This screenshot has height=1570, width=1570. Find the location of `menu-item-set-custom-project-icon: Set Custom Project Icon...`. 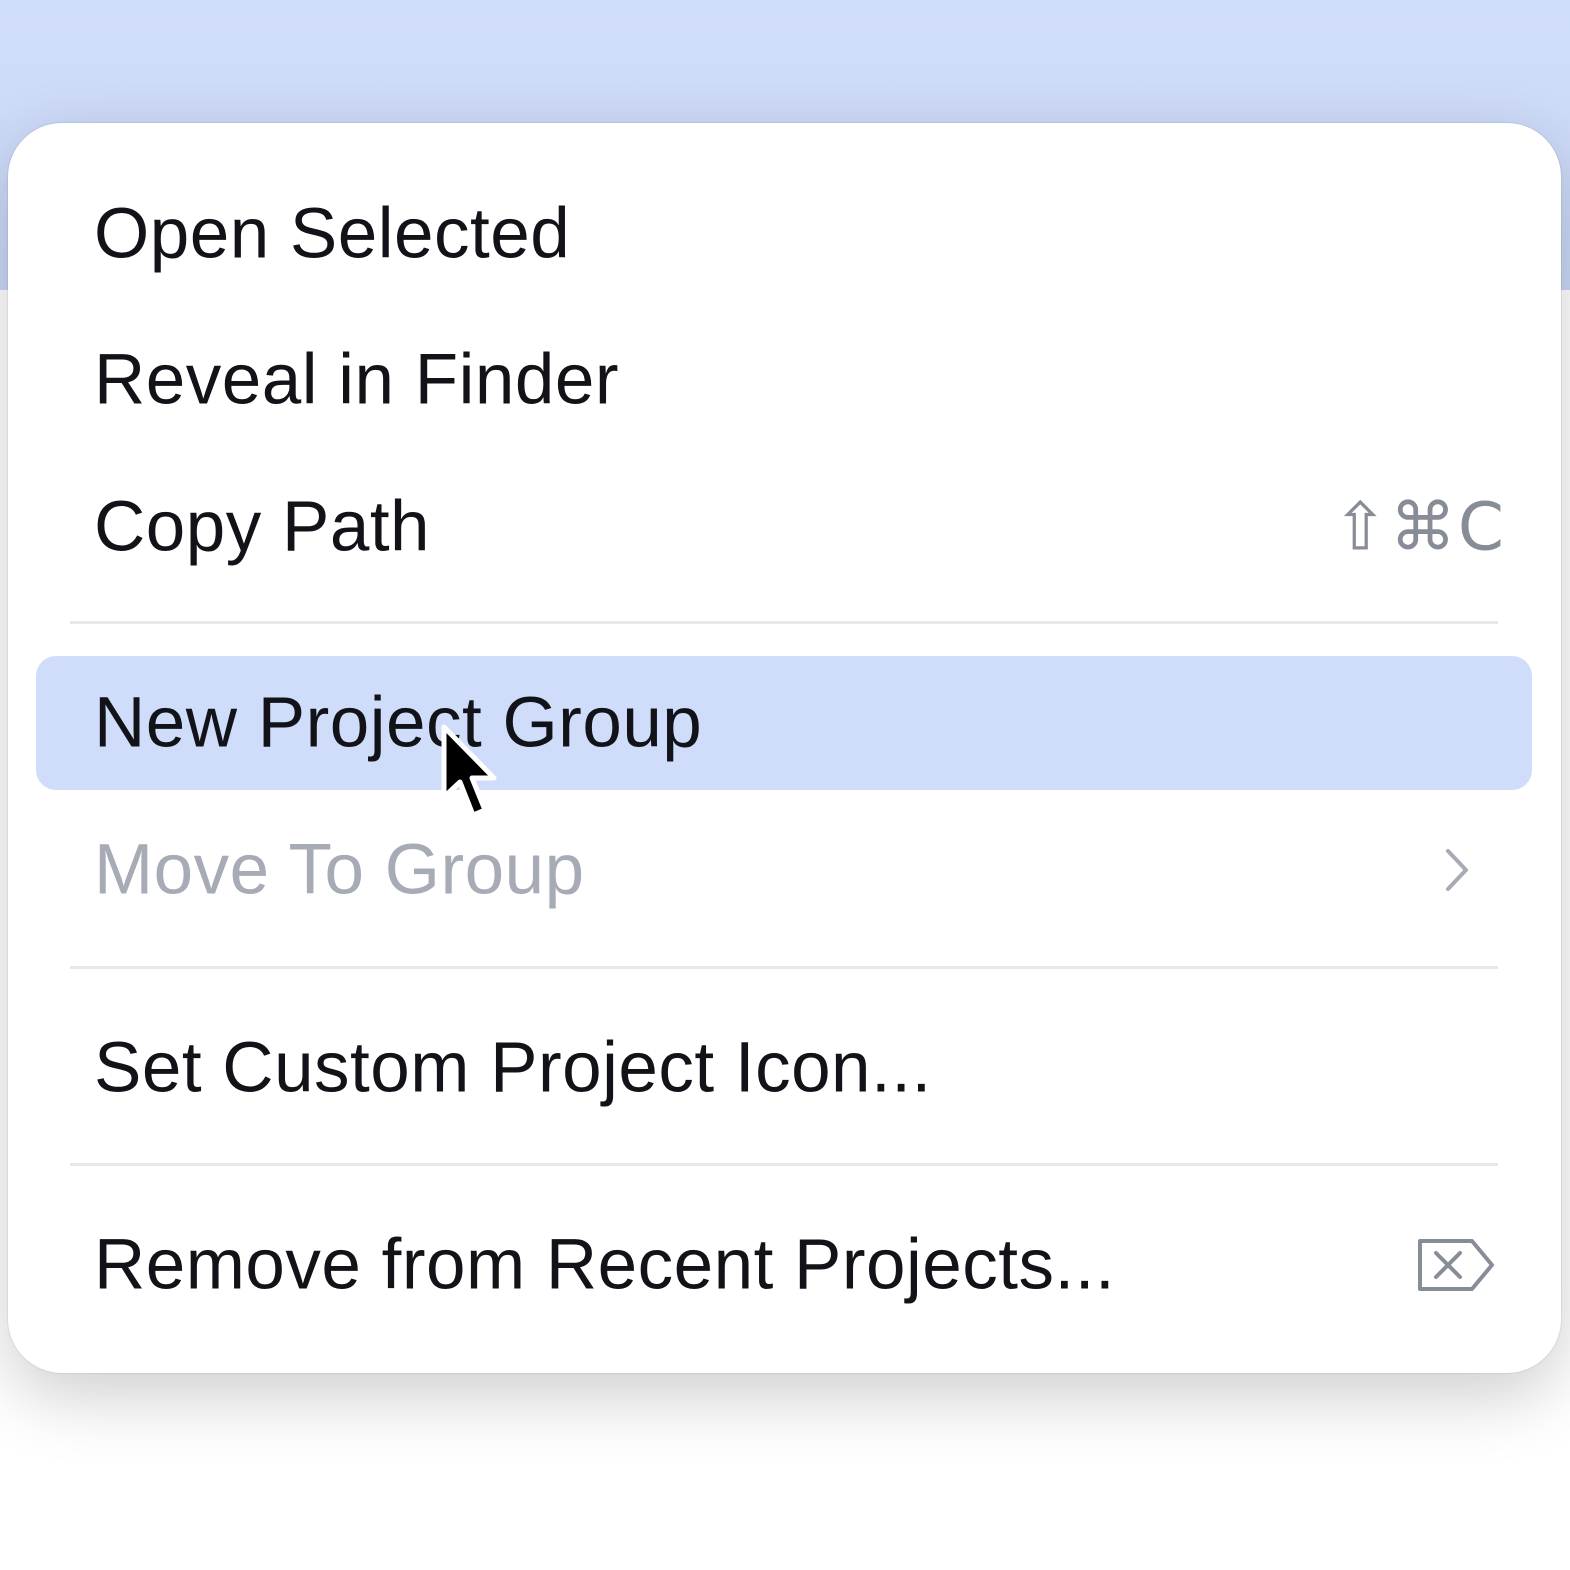

menu-item-set-custom-project-icon: Set Custom Project Icon... is located at coordinates (784, 1068).